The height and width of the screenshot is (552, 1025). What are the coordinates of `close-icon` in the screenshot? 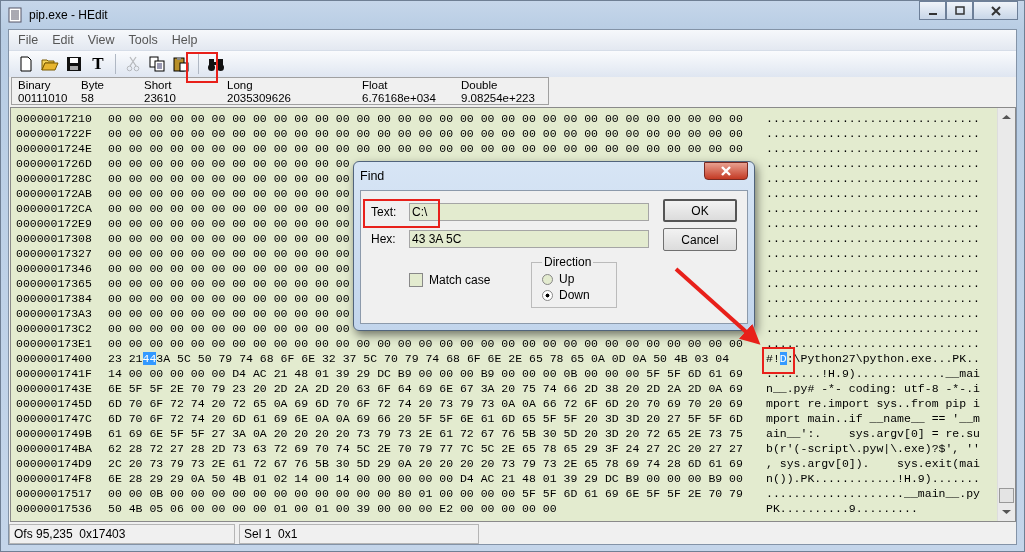 It's located at (726, 171).